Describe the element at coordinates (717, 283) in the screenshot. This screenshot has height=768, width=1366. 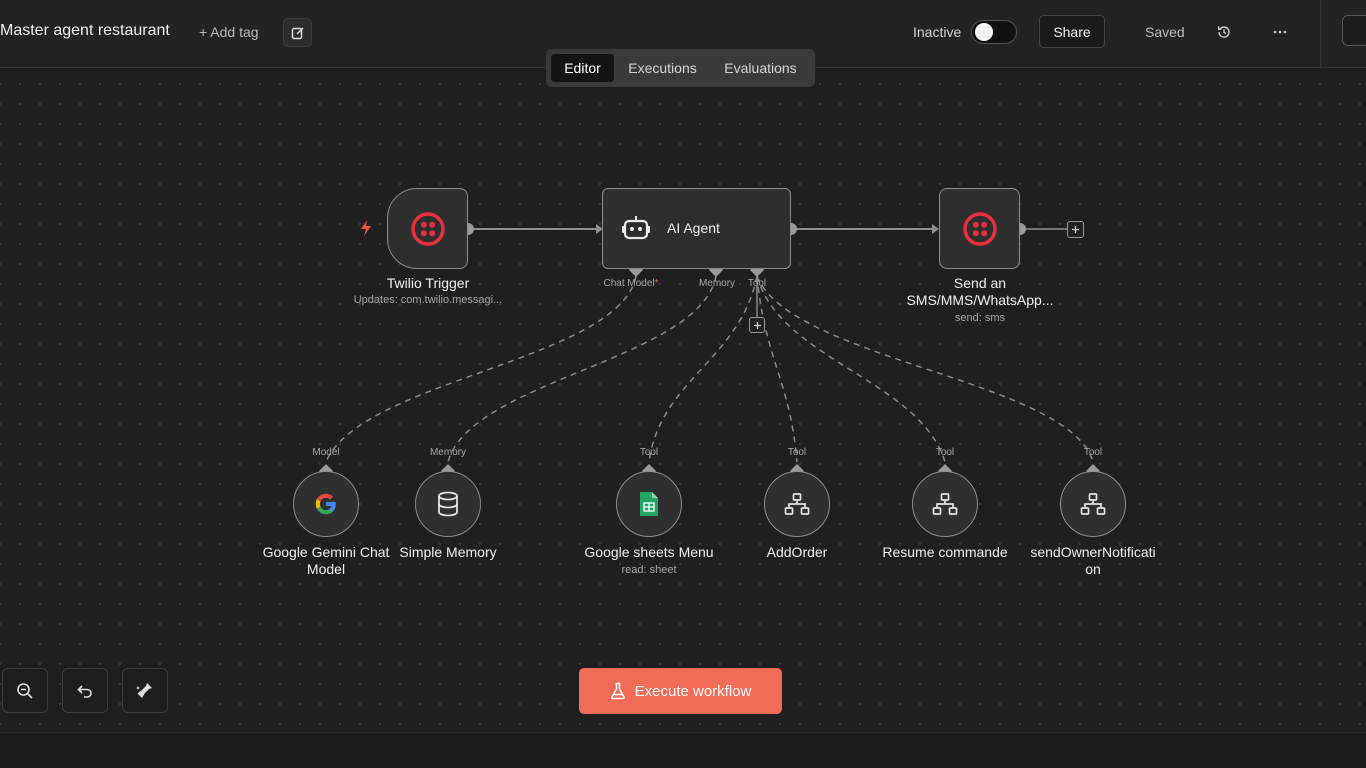
I see `memory-handle-label: Memory` at that location.